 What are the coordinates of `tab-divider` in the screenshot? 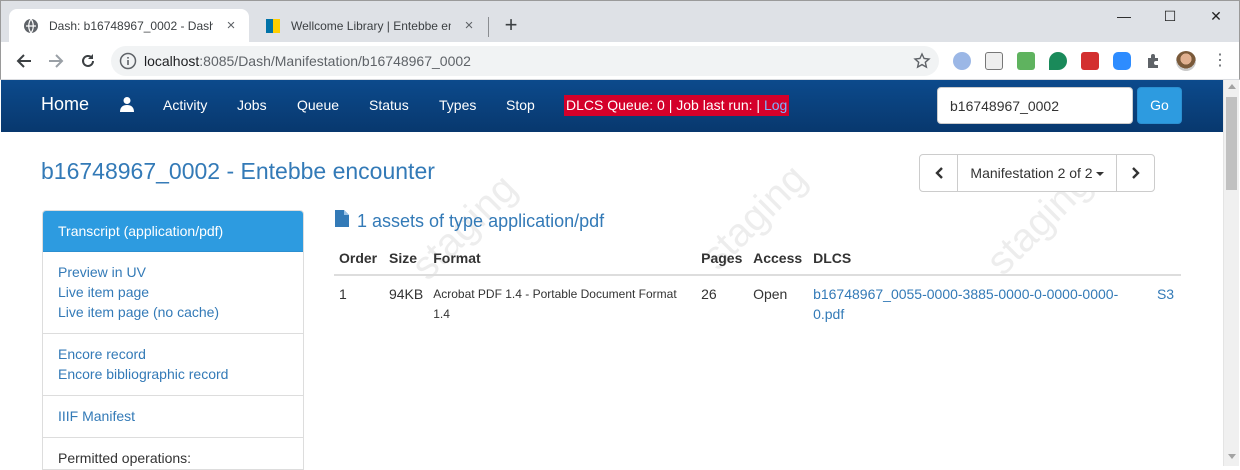 It's located at (488, 27).